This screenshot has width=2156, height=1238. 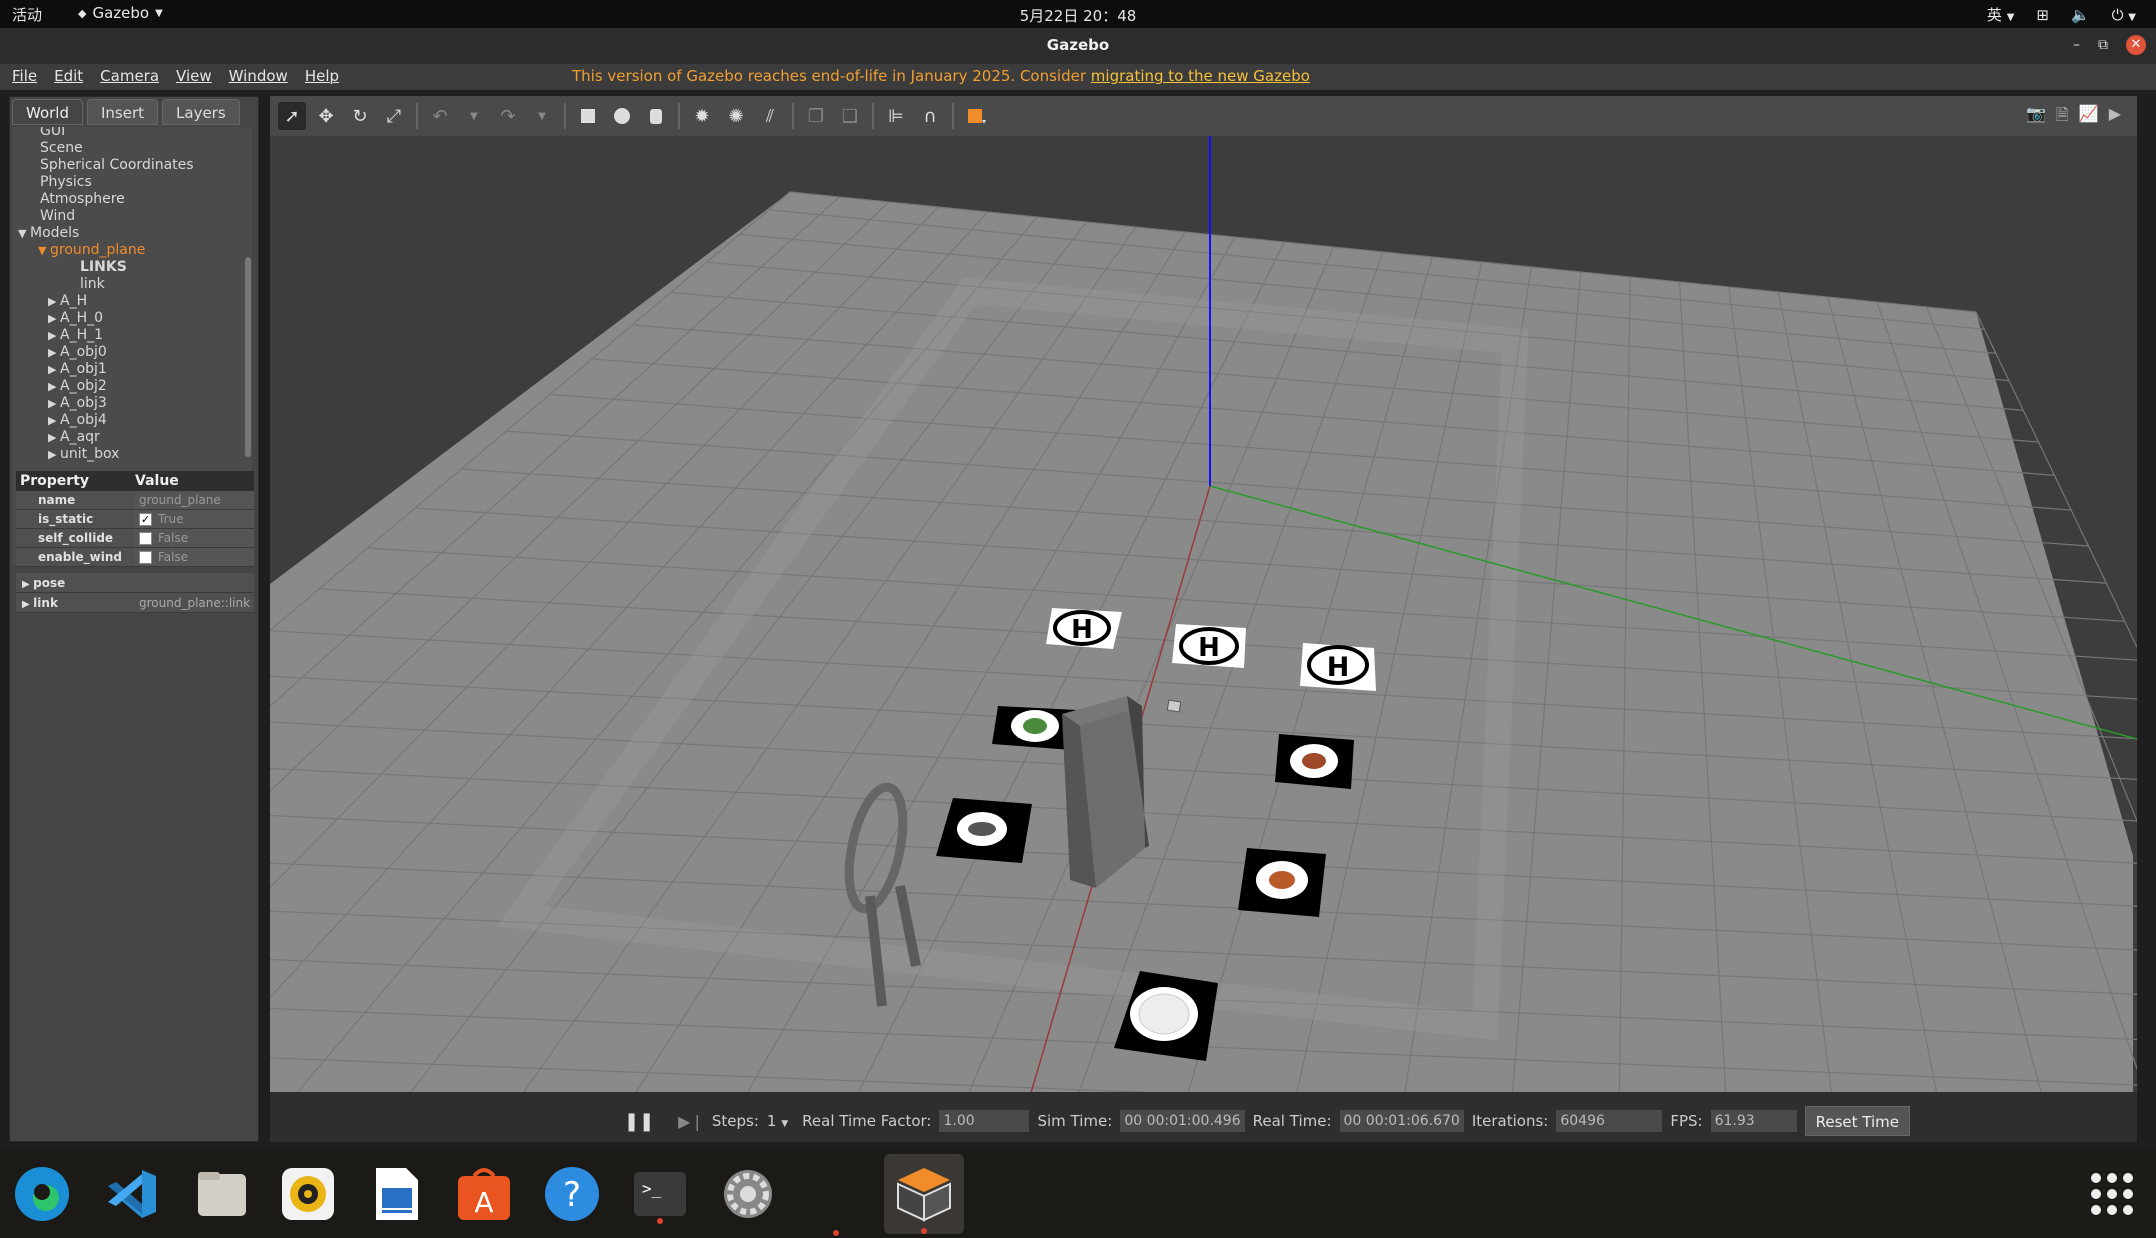 What do you see at coordinates (47, 112) in the screenshot?
I see `tab-world: World` at bounding box center [47, 112].